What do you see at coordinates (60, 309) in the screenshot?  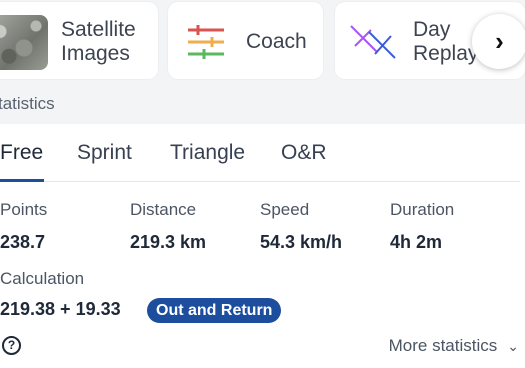 I see `calculation-value: 219.38 + 19.33` at bounding box center [60, 309].